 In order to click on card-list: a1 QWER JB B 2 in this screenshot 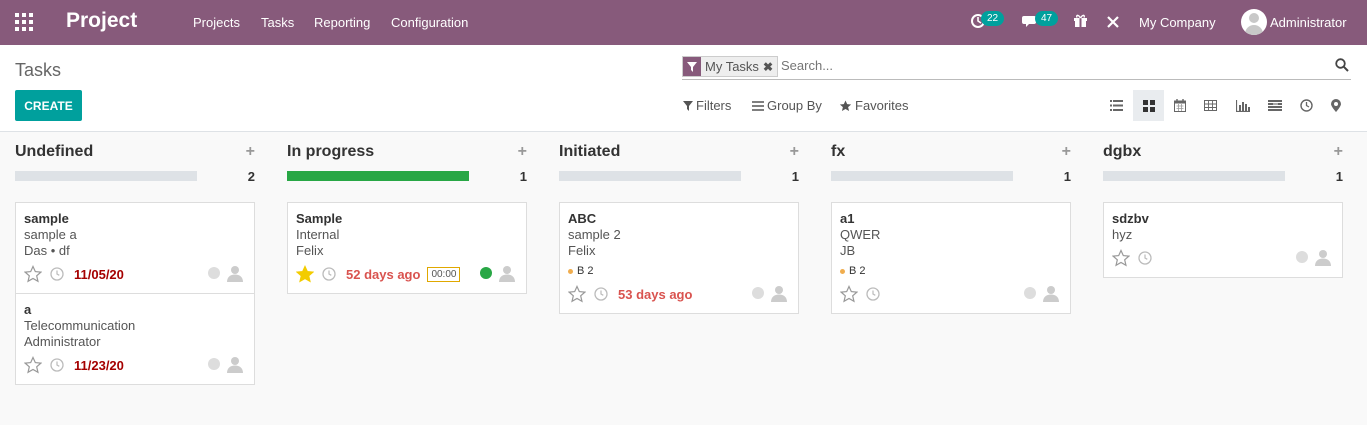, I will do `click(951, 258)`.